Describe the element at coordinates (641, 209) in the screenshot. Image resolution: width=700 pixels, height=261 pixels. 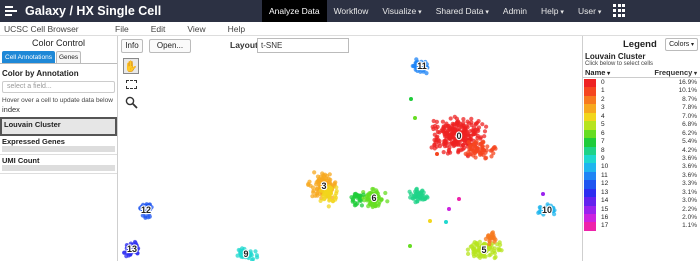
I see `legend-row: 15 2.2%` at that location.